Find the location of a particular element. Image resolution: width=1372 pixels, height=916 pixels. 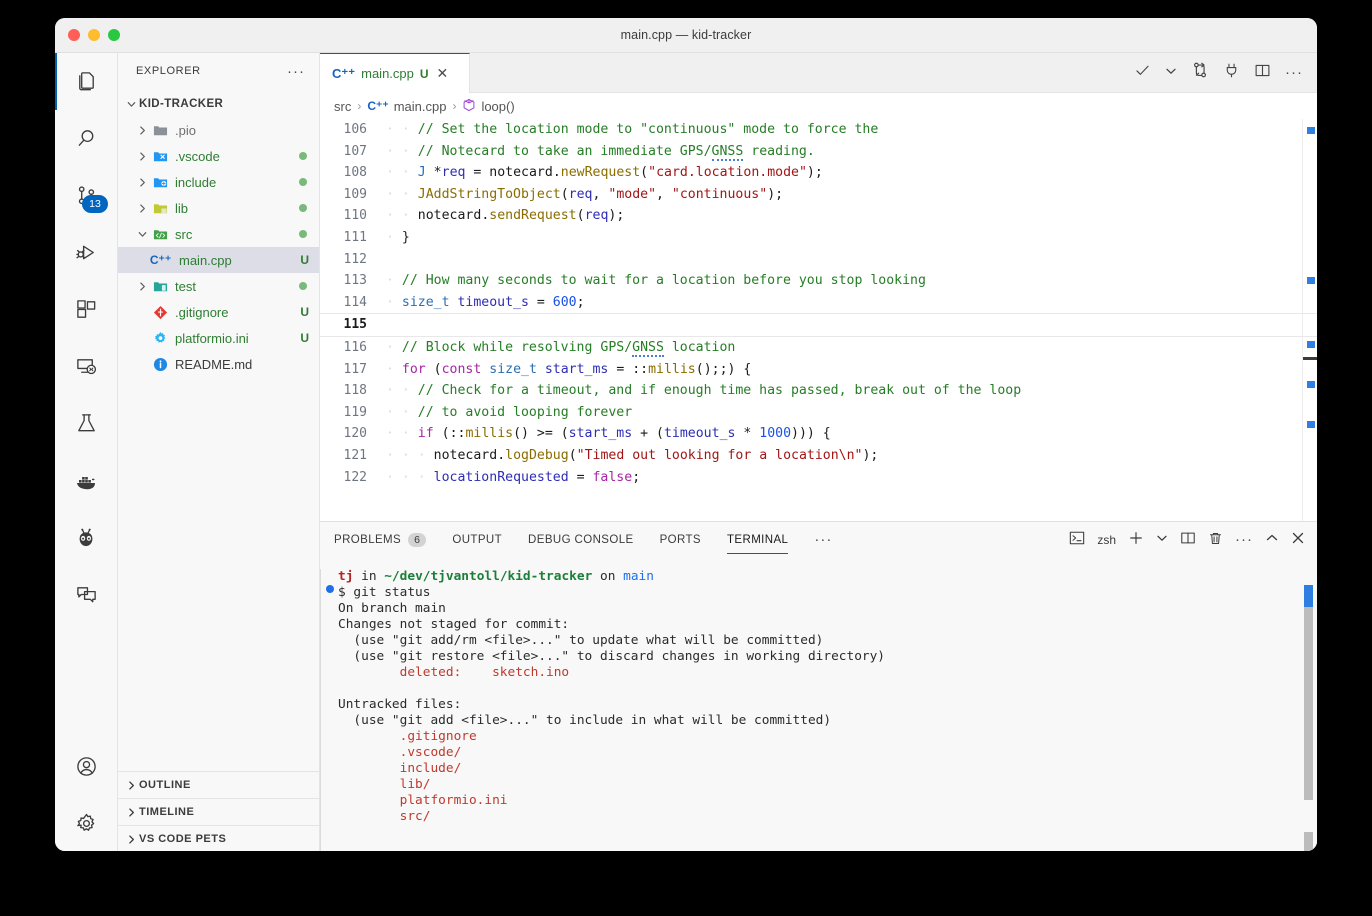

docker-icon is located at coordinates (86, 481).